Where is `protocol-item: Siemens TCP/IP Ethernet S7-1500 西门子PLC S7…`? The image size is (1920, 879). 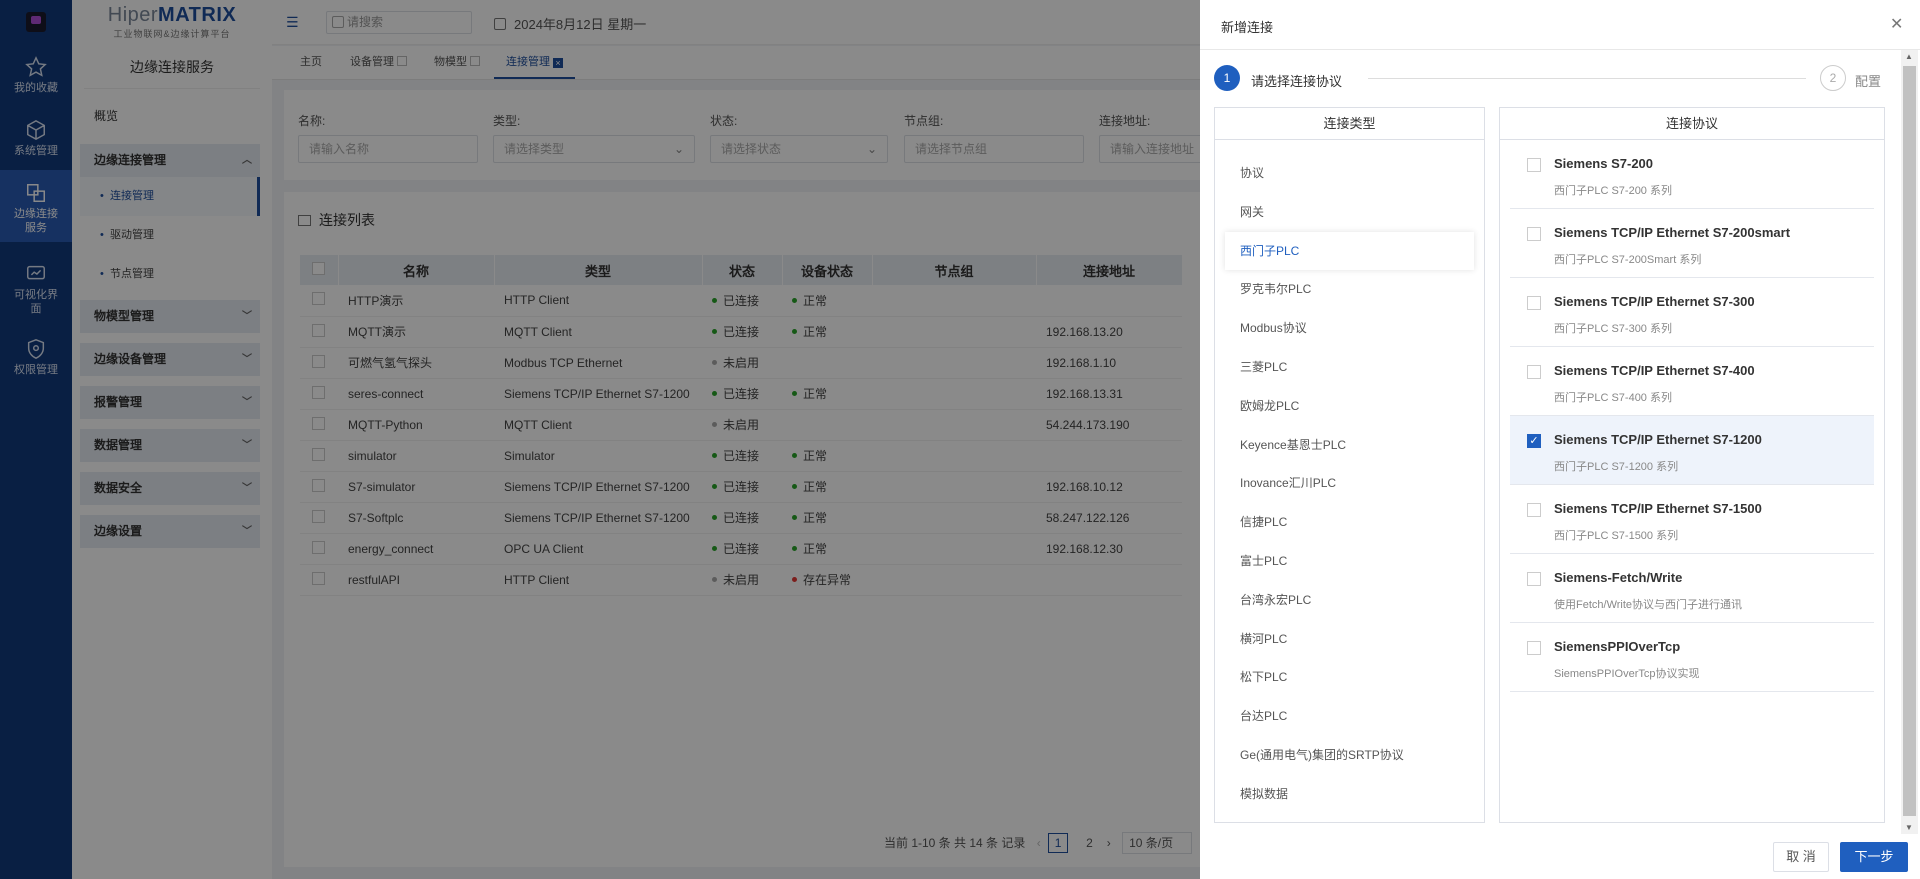 protocol-item: Siemens TCP/IP Ethernet S7-1500 西门子PLC S7… is located at coordinates (1692, 519).